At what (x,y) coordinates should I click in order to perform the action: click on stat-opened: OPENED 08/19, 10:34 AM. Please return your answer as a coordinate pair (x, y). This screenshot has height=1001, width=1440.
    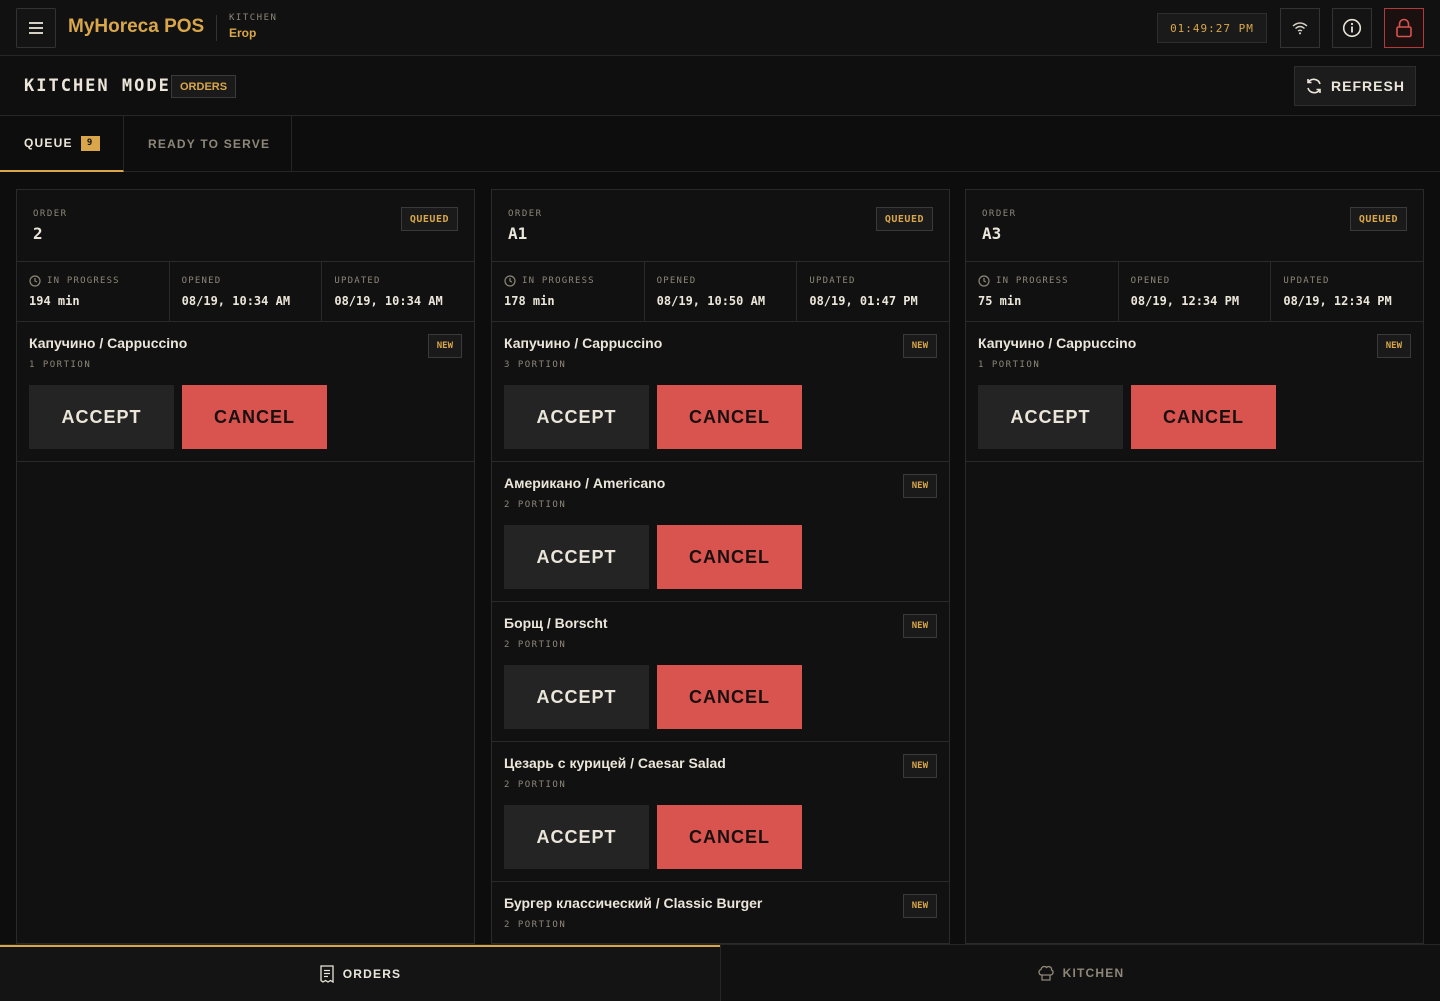
    Looking at the image, I should click on (246, 291).